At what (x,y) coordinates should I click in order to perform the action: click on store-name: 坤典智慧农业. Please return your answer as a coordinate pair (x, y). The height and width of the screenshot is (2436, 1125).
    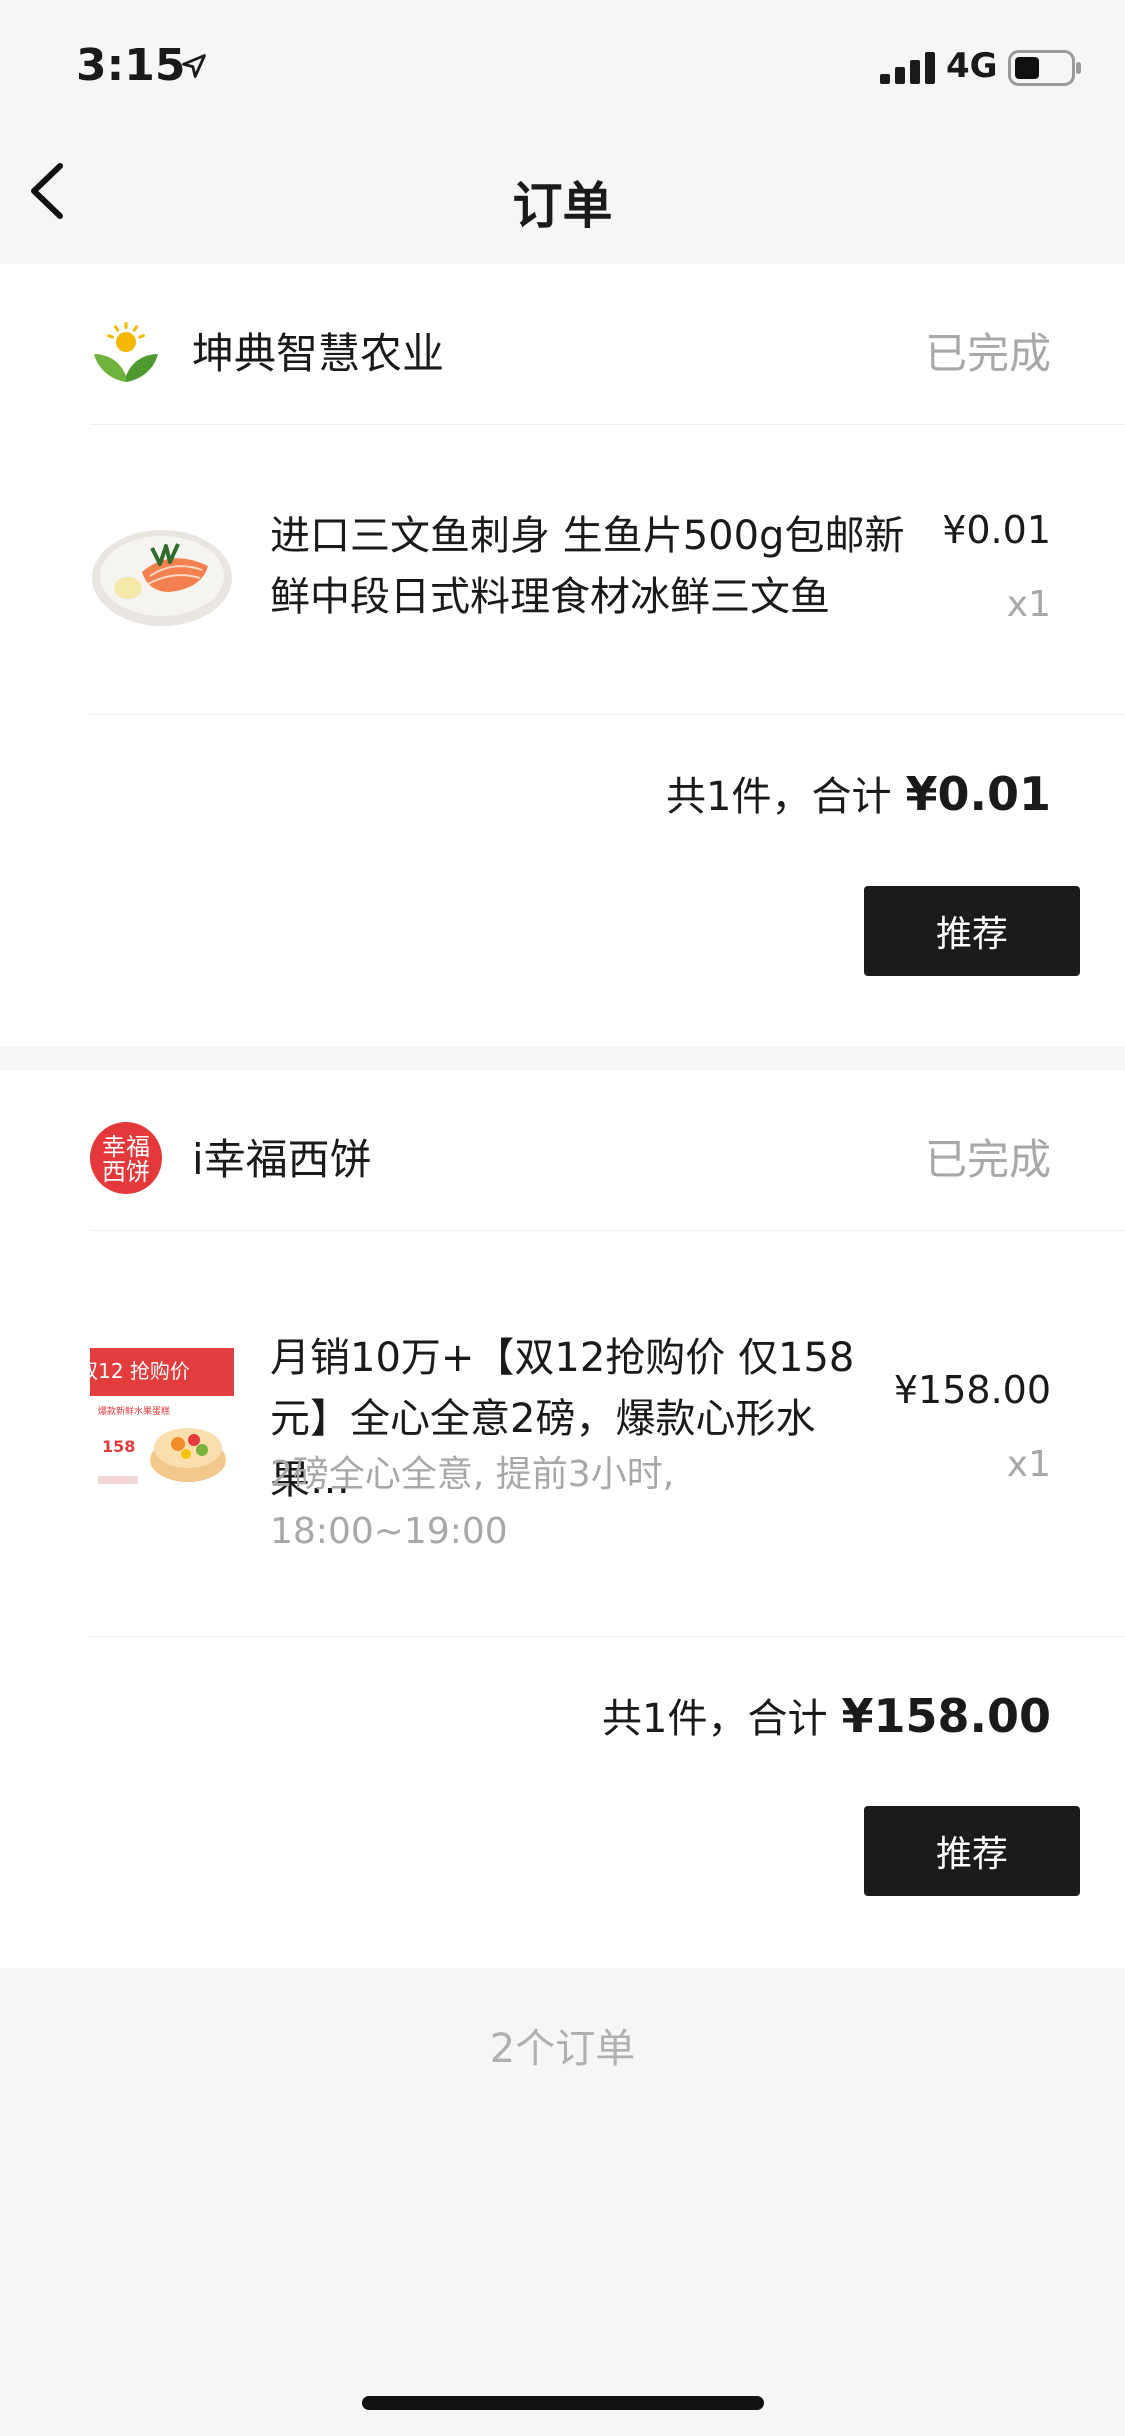
    Looking at the image, I should click on (318, 353).